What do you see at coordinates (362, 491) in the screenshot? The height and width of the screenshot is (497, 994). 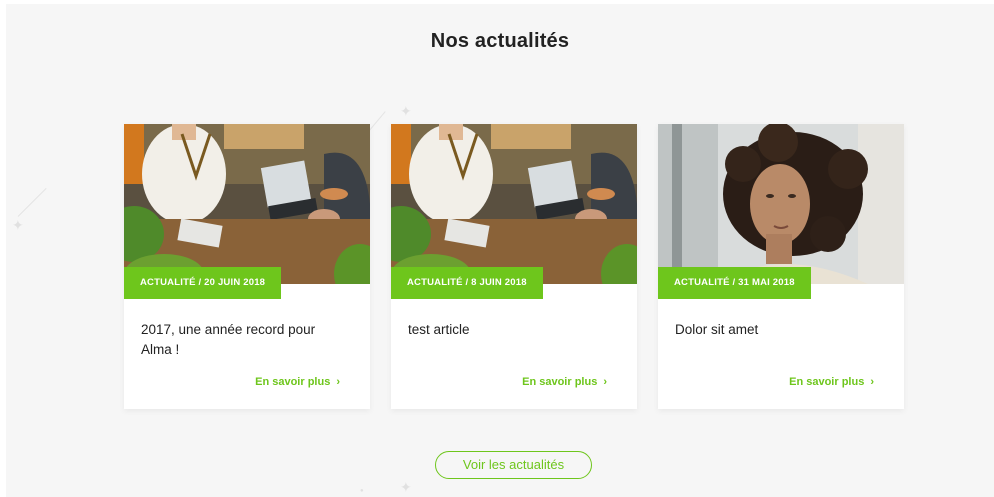 I see `sparkle-icon: ●` at bounding box center [362, 491].